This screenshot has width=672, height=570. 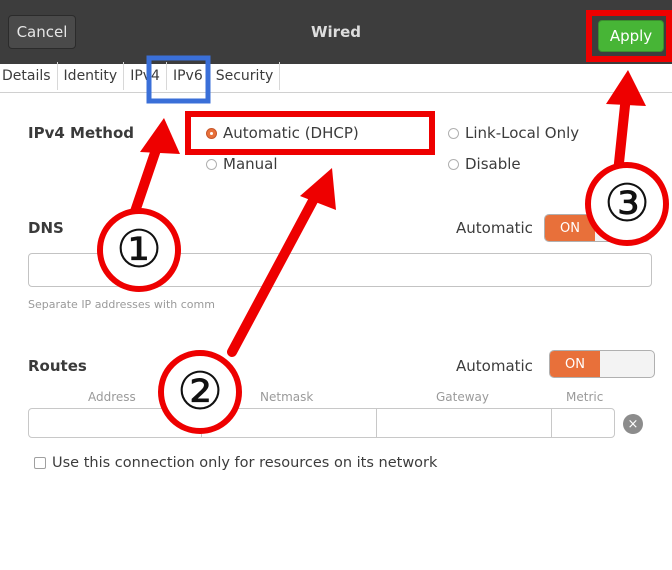 I want to click on ipv4-tab-highlight-box, so click(x=178, y=79).